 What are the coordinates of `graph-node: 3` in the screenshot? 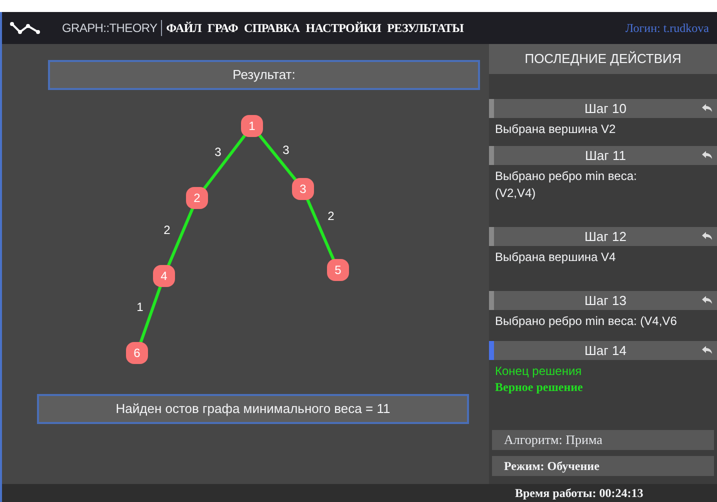 It's located at (303, 189).